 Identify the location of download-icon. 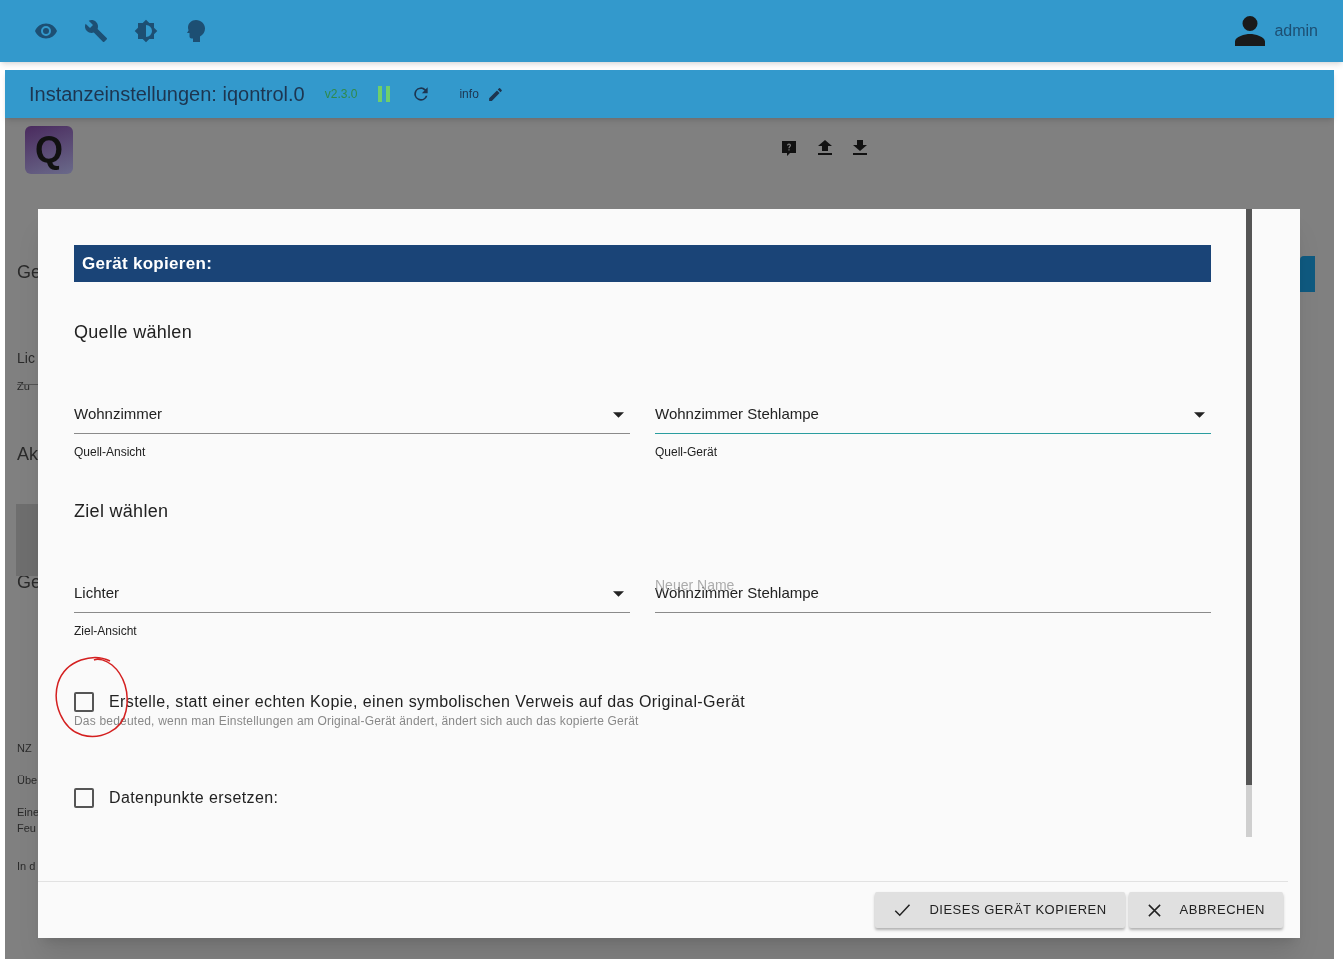
(860, 148).